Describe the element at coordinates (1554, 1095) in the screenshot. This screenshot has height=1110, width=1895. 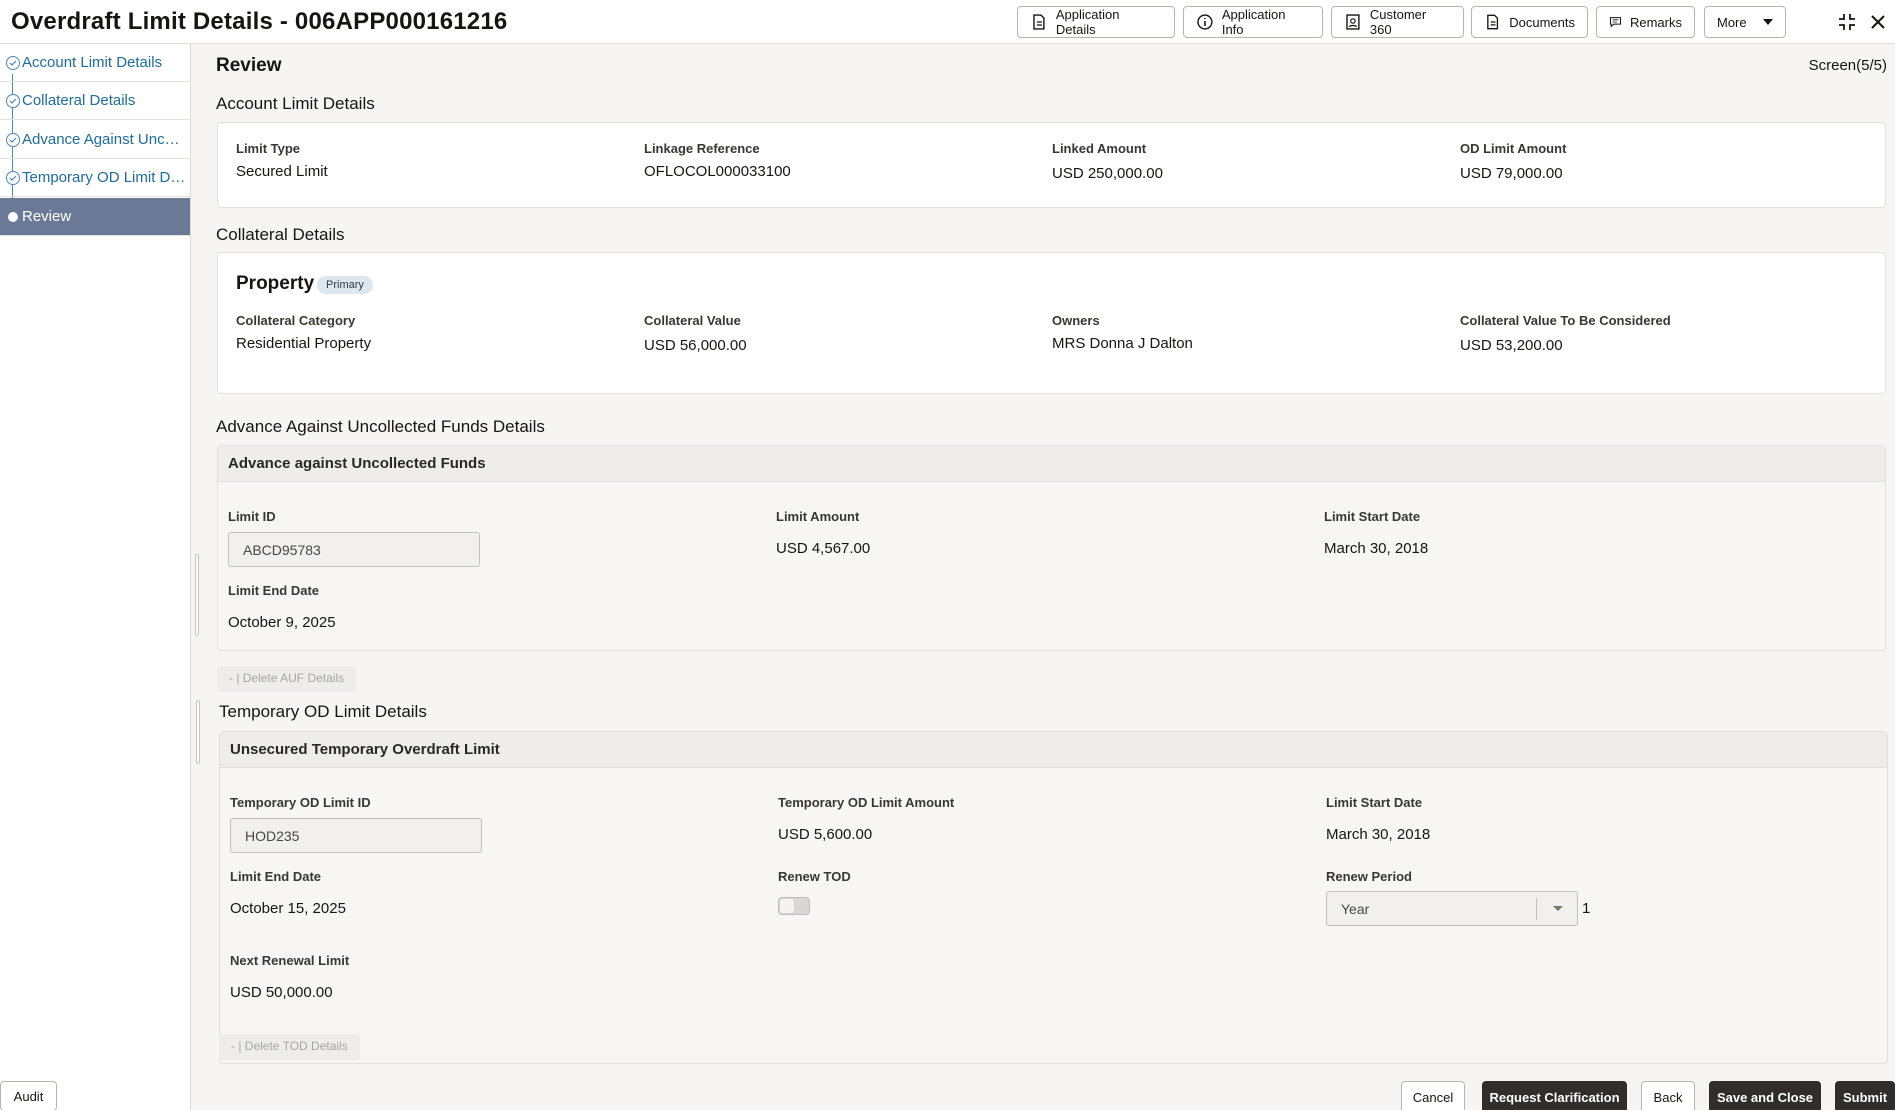
I see `request-clarification-button: Request Clarification` at that location.